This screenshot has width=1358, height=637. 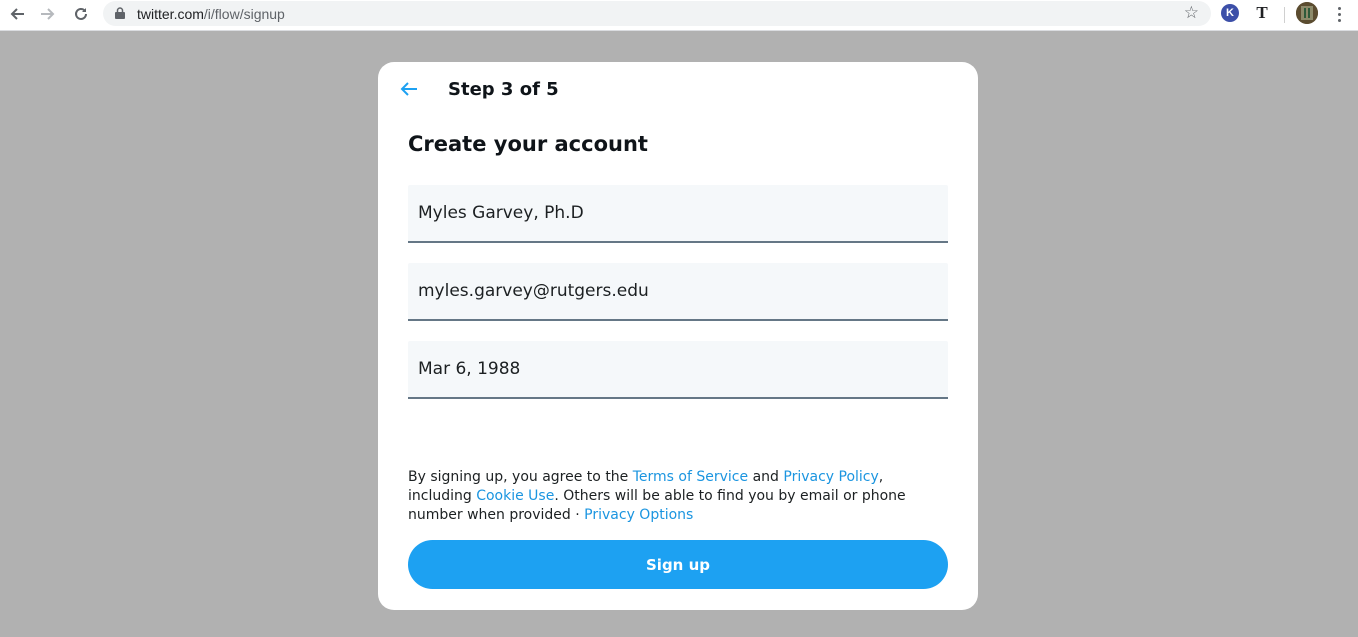 I want to click on privacy-options-link: Privacy Options, so click(x=638, y=515).